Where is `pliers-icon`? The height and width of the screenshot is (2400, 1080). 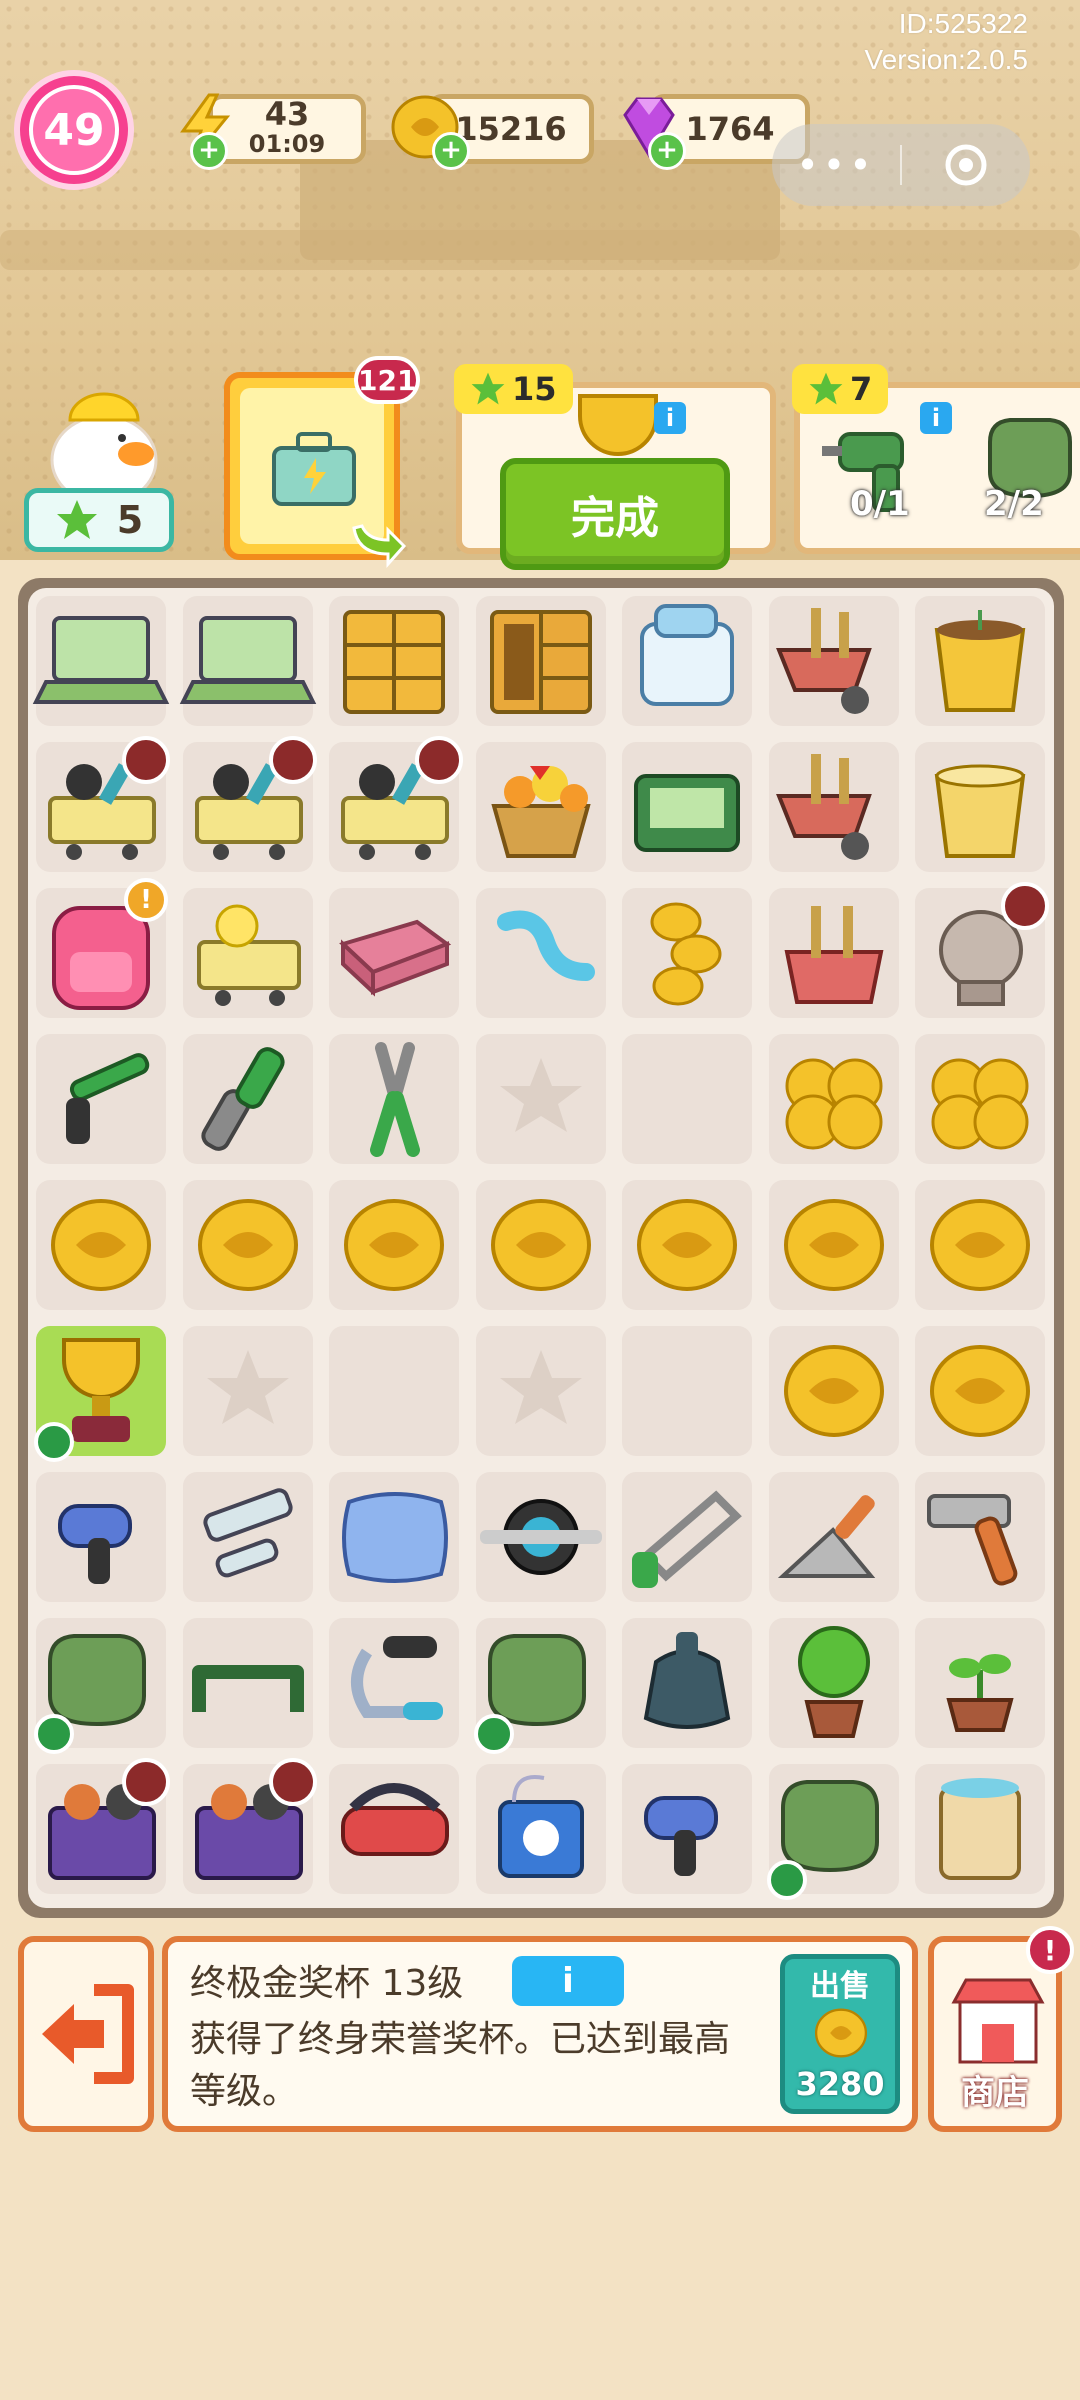 pliers-icon is located at coordinates (395, 1099).